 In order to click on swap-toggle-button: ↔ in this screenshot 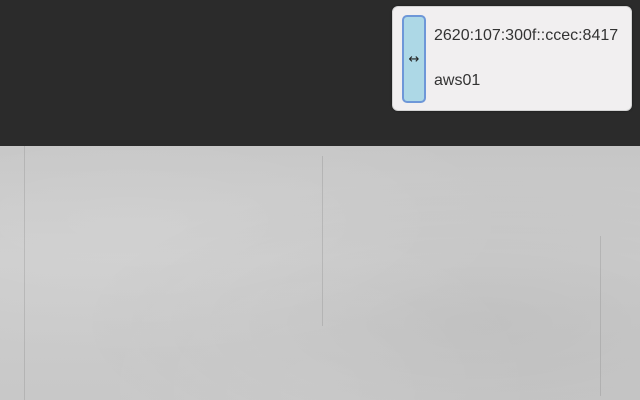, I will do `click(414, 59)`.